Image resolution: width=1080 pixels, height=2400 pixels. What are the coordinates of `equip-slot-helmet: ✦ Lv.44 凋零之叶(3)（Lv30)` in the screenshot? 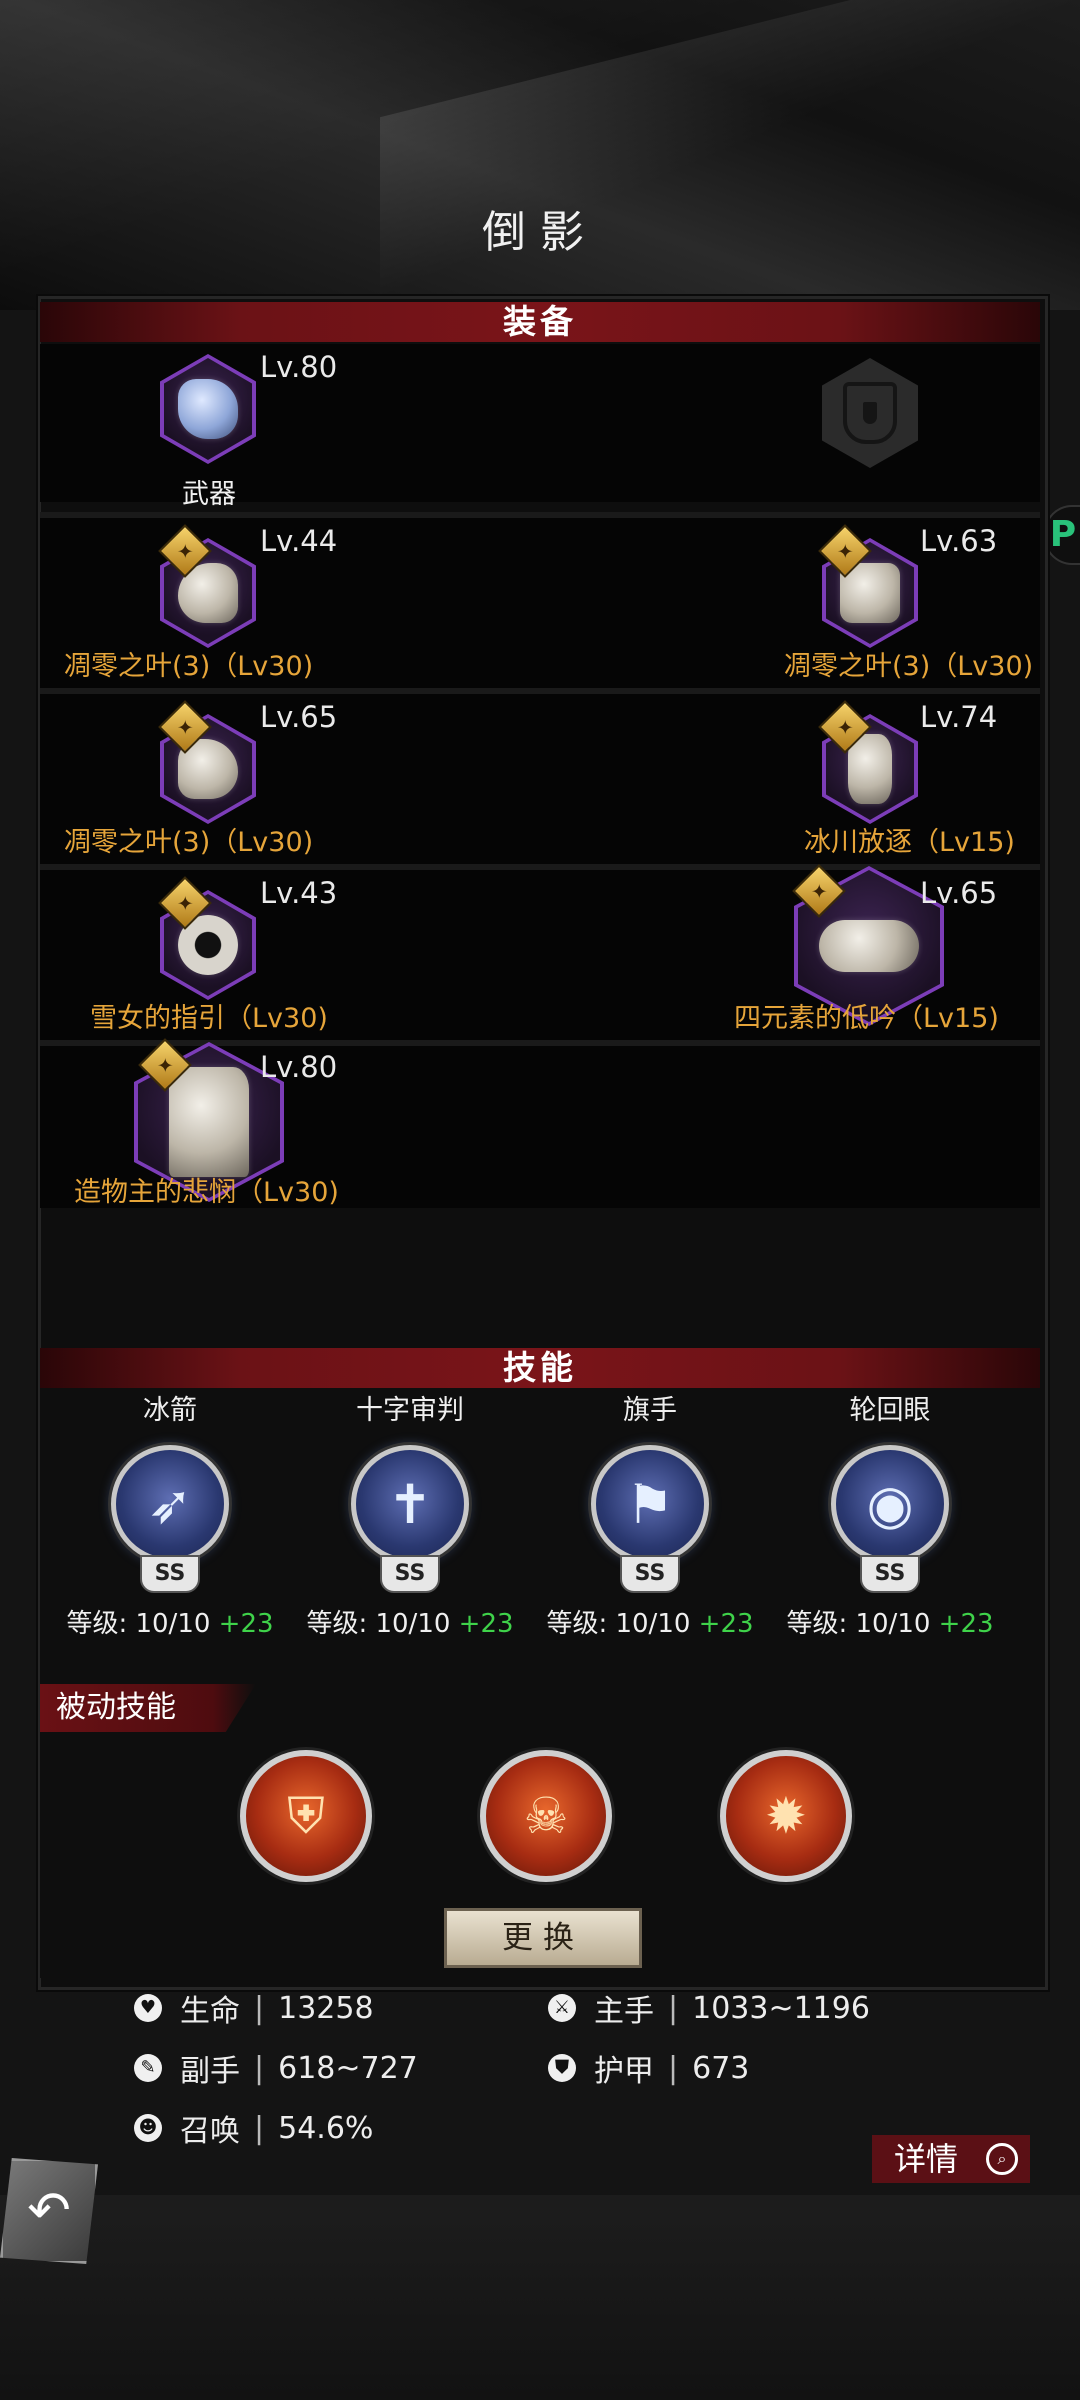 It's located at (210, 604).